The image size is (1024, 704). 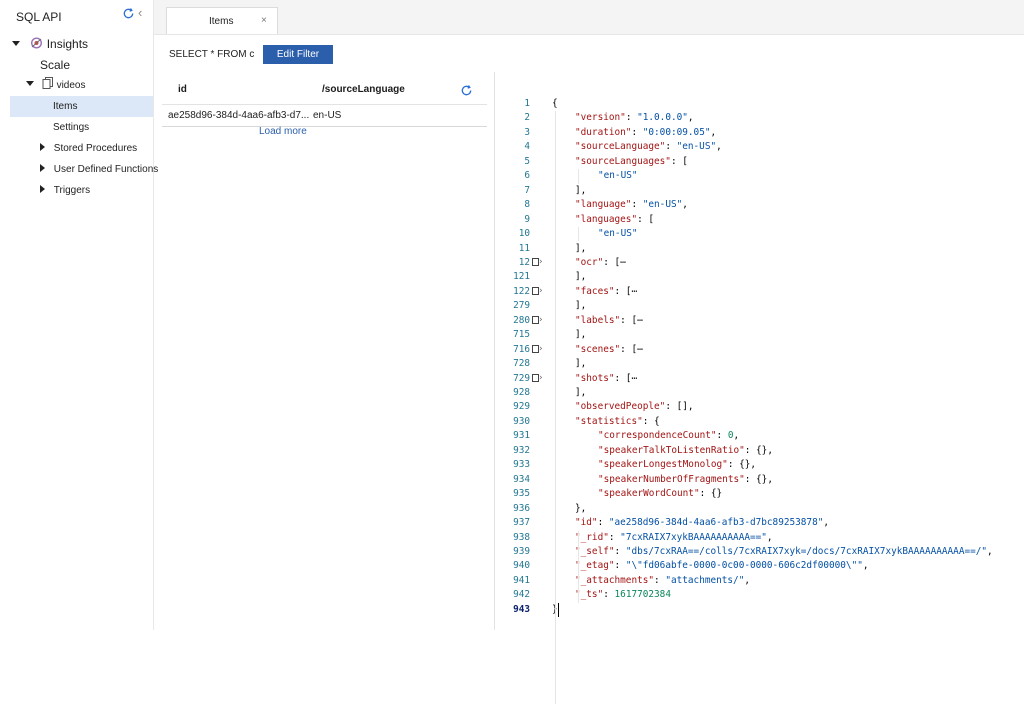 What do you see at coordinates (759, 162) in the screenshot?
I see `code-line: 5 "sourceLanguages": [` at bounding box center [759, 162].